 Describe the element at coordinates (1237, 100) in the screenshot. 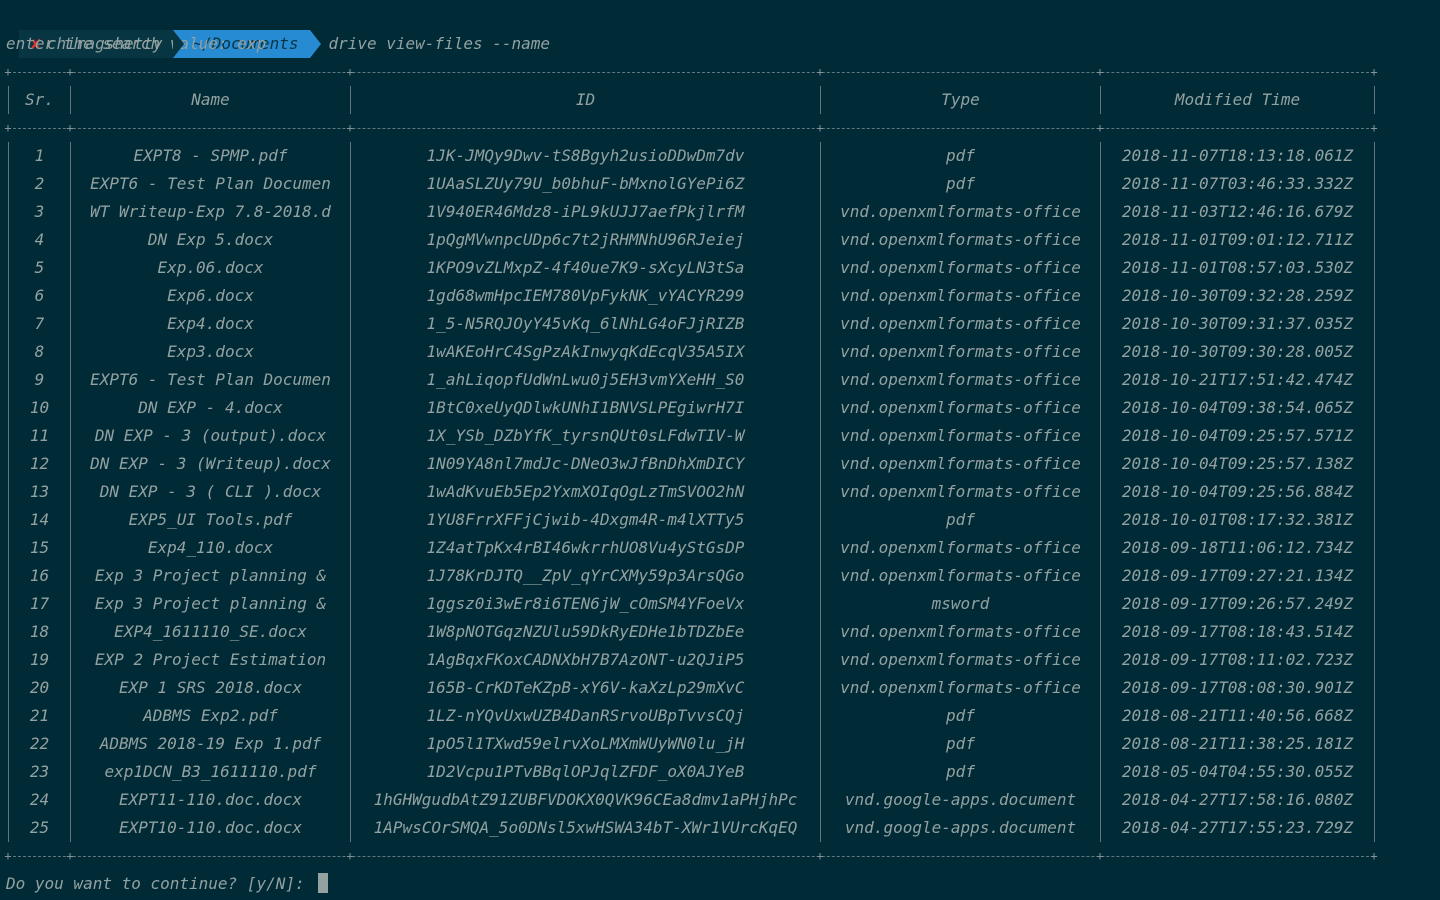

I see `header-modified-time: Modified Time` at that location.